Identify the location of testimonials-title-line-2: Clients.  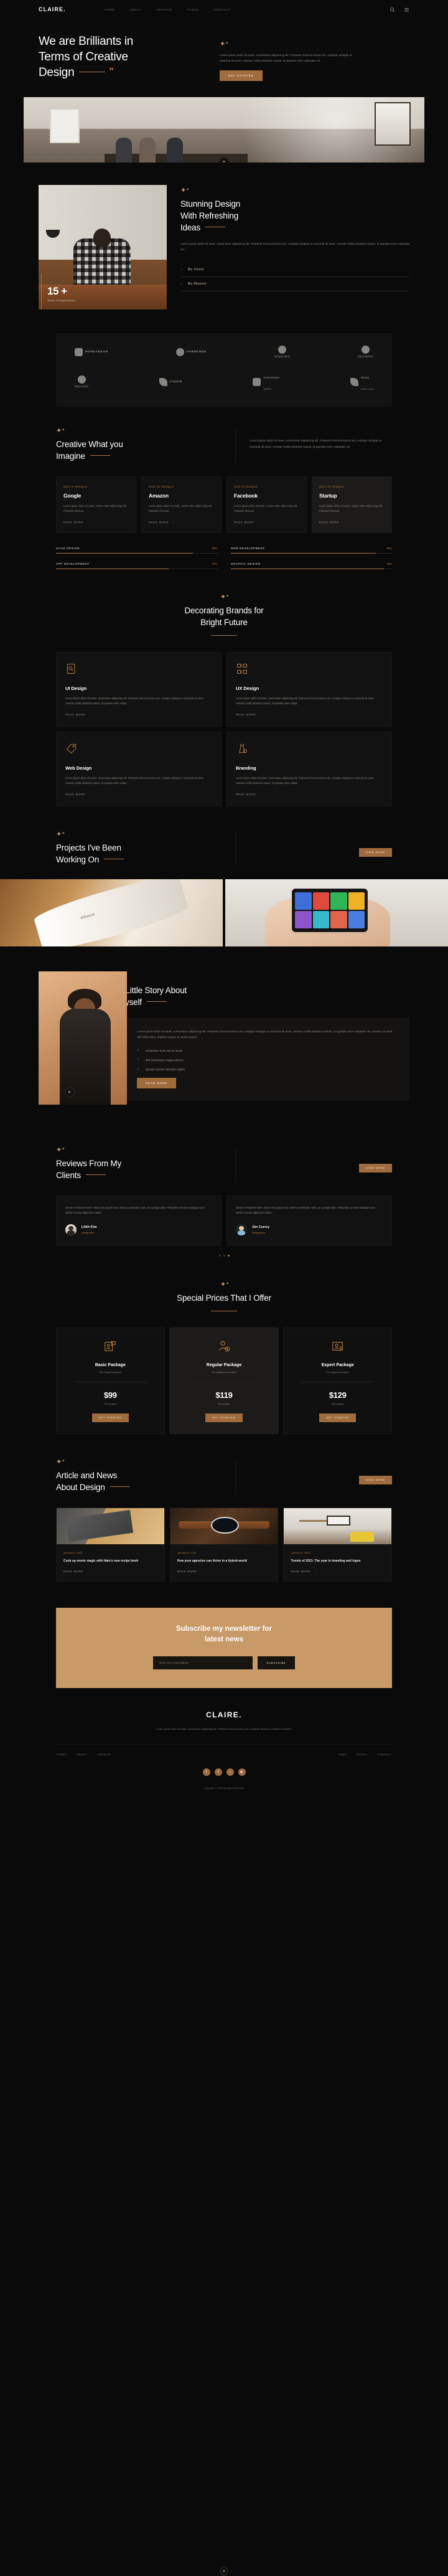
(68, 1175).